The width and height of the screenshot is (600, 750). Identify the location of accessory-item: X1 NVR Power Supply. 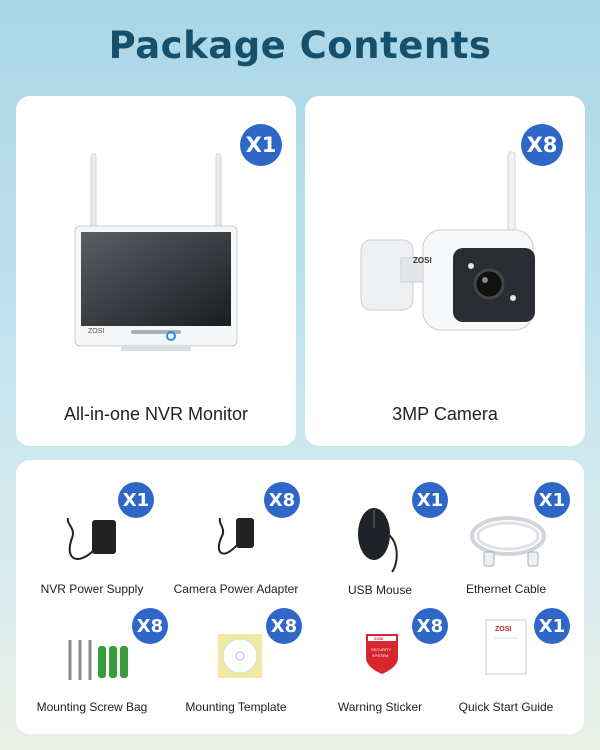
(92, 535).